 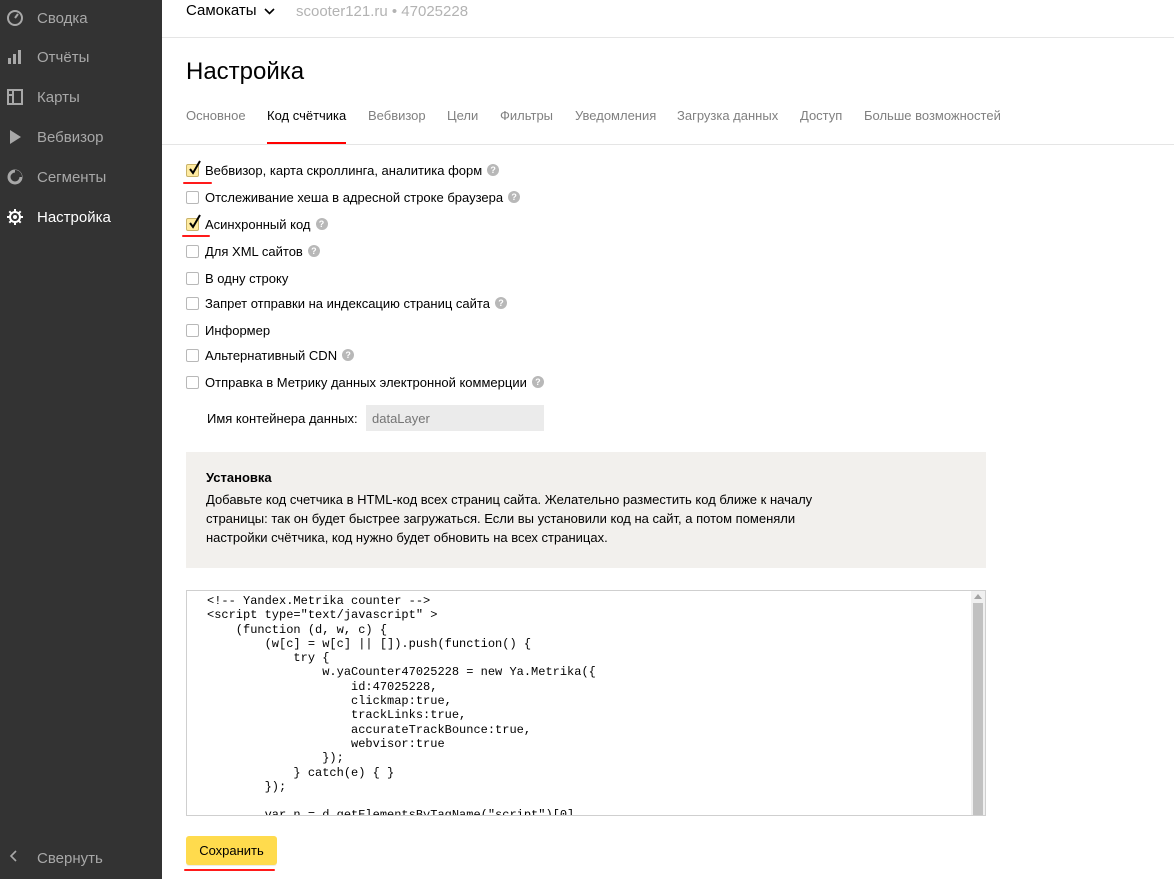 I want to click on option-label: В одну строку, so click(x=247, y=278).